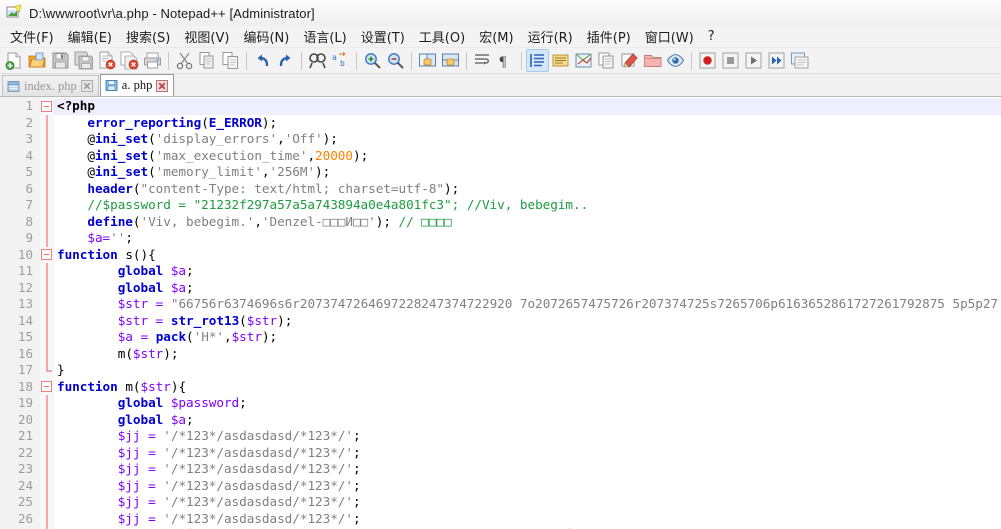  Describe the element at coordinates (60, 60) in the screenshot. I see `save-icon` at that location.